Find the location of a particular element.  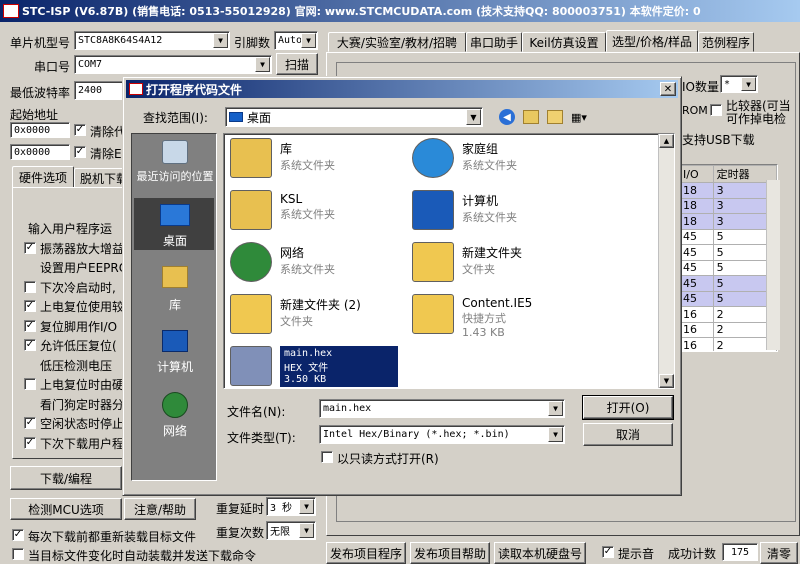

nav-desktop-icon is located at coordinates (175, 215).